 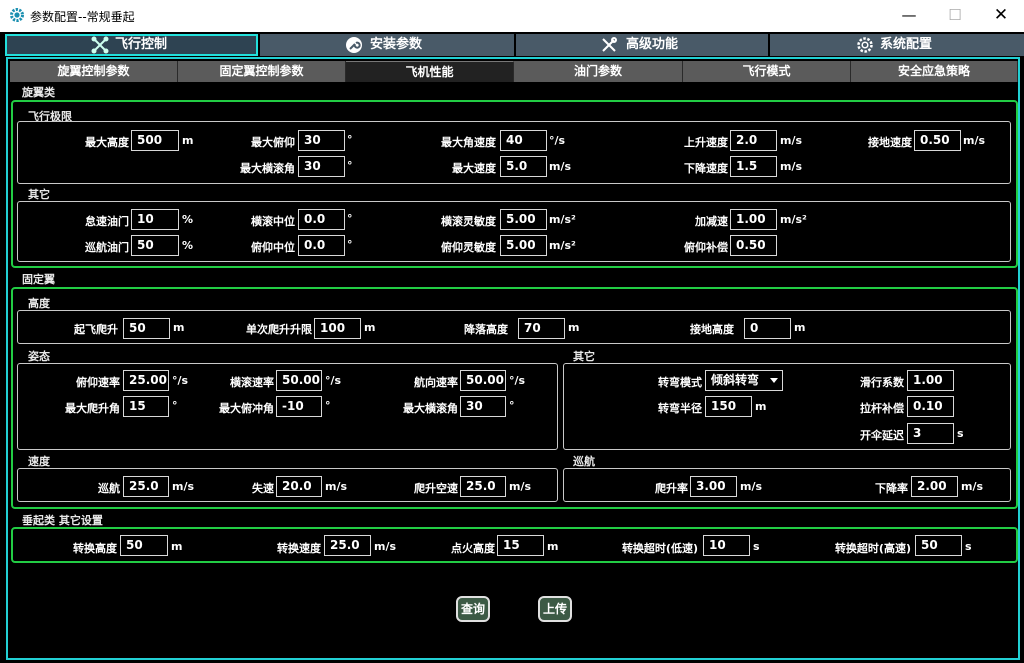 I want to click on chute-delay-label: 开伞延迟, so click(x=882, y=435).